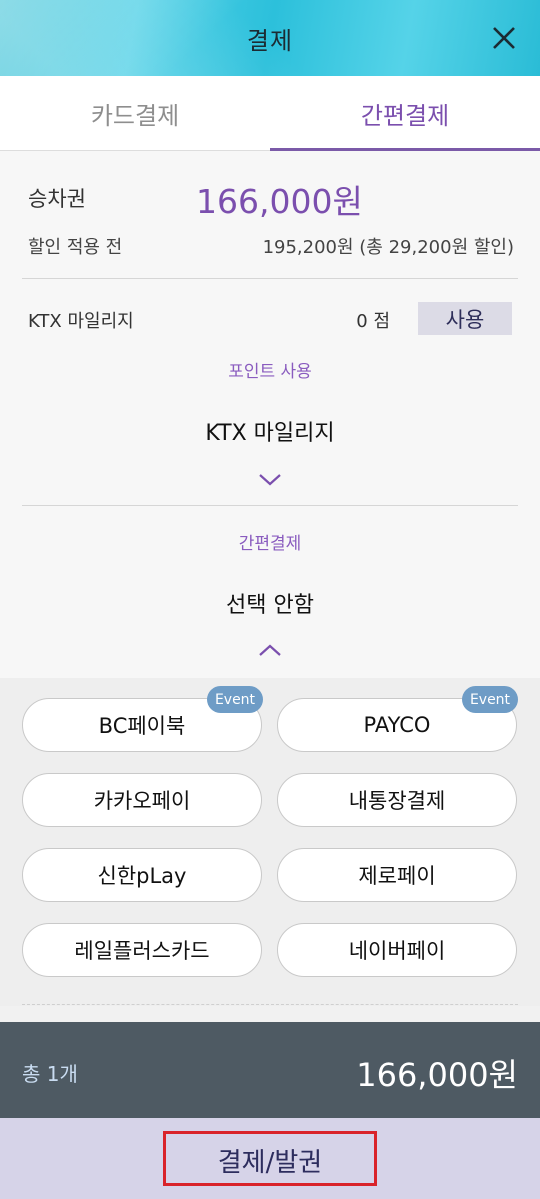 Image resolution: width=540 pixels, height=1199 pixels. I want to click on ticket-price: 166,000원, so click(279, 201).